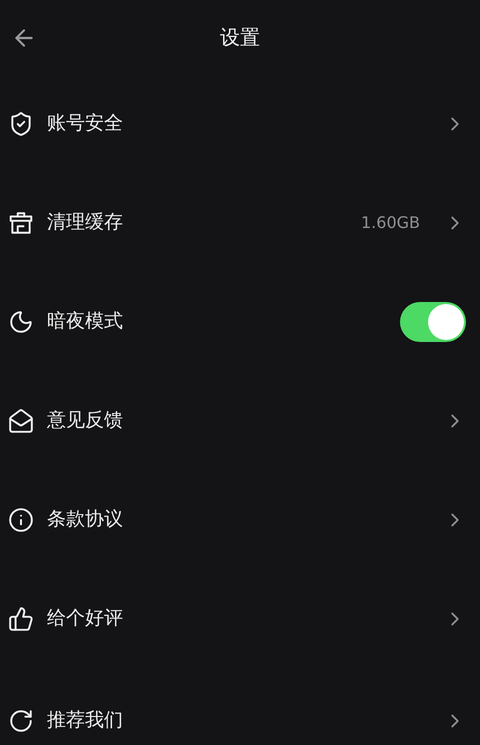  What do you see at coordinates (433, 322) in the screenshot?
I see `toggle-switch` at bounding box center [433, 322].